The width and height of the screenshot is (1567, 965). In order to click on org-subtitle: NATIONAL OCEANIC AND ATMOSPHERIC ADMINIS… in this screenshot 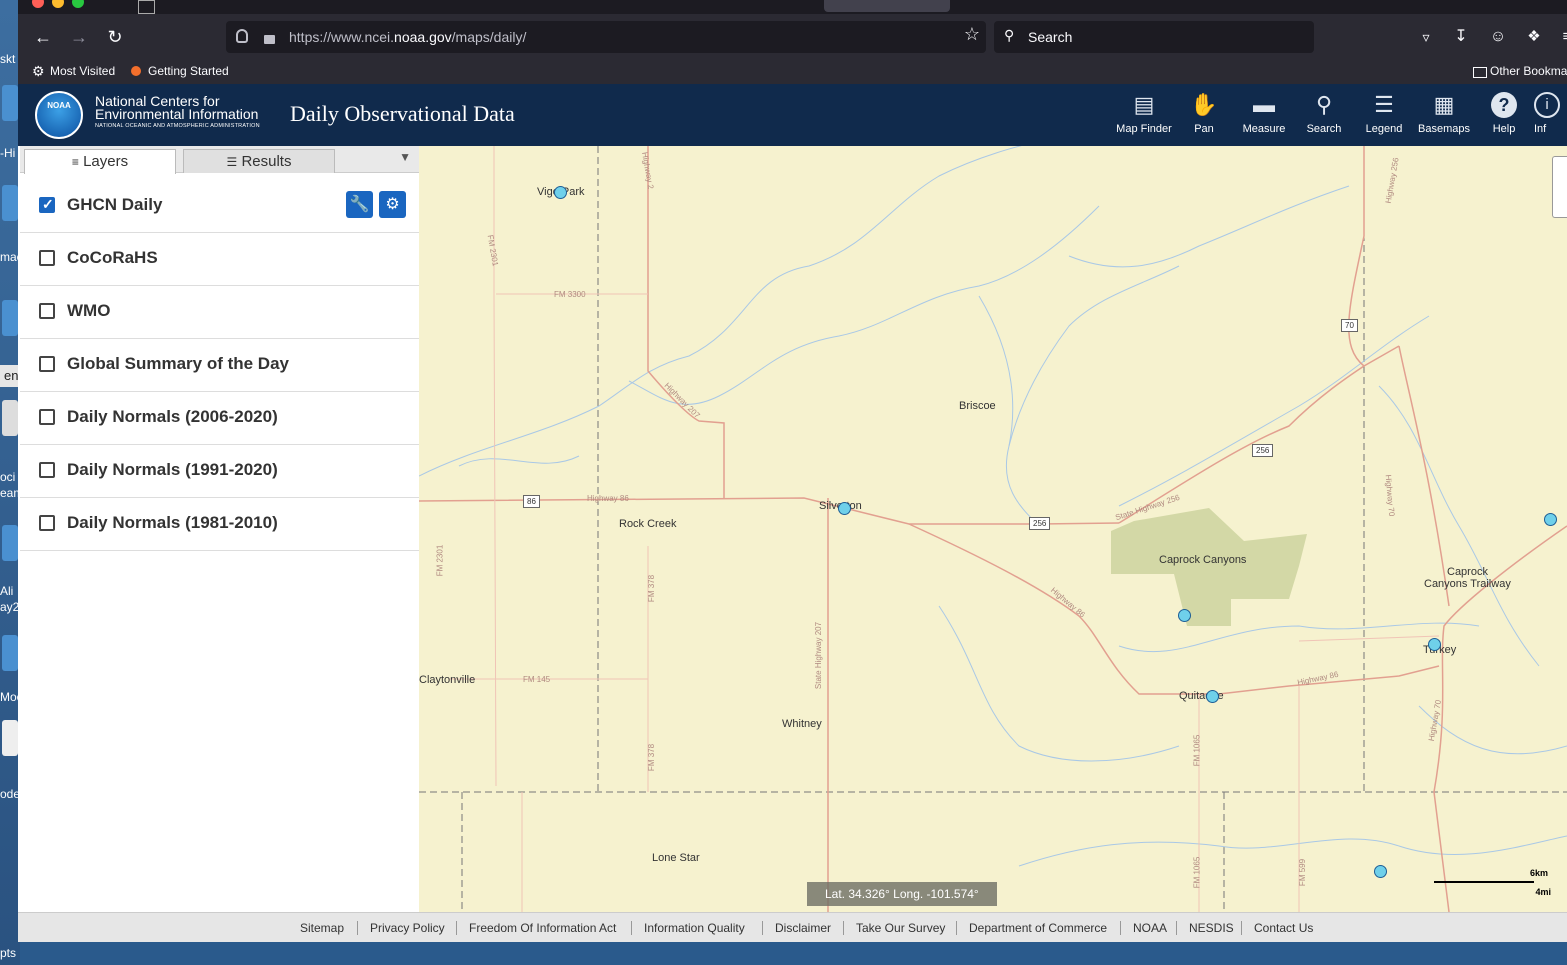, I will do `click(177, 126)`.